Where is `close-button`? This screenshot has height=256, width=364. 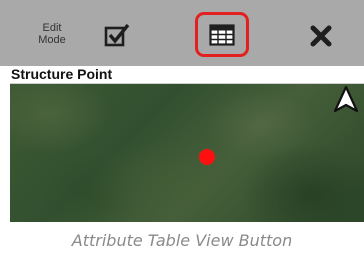
close-button is located at coordinates (321, 36).